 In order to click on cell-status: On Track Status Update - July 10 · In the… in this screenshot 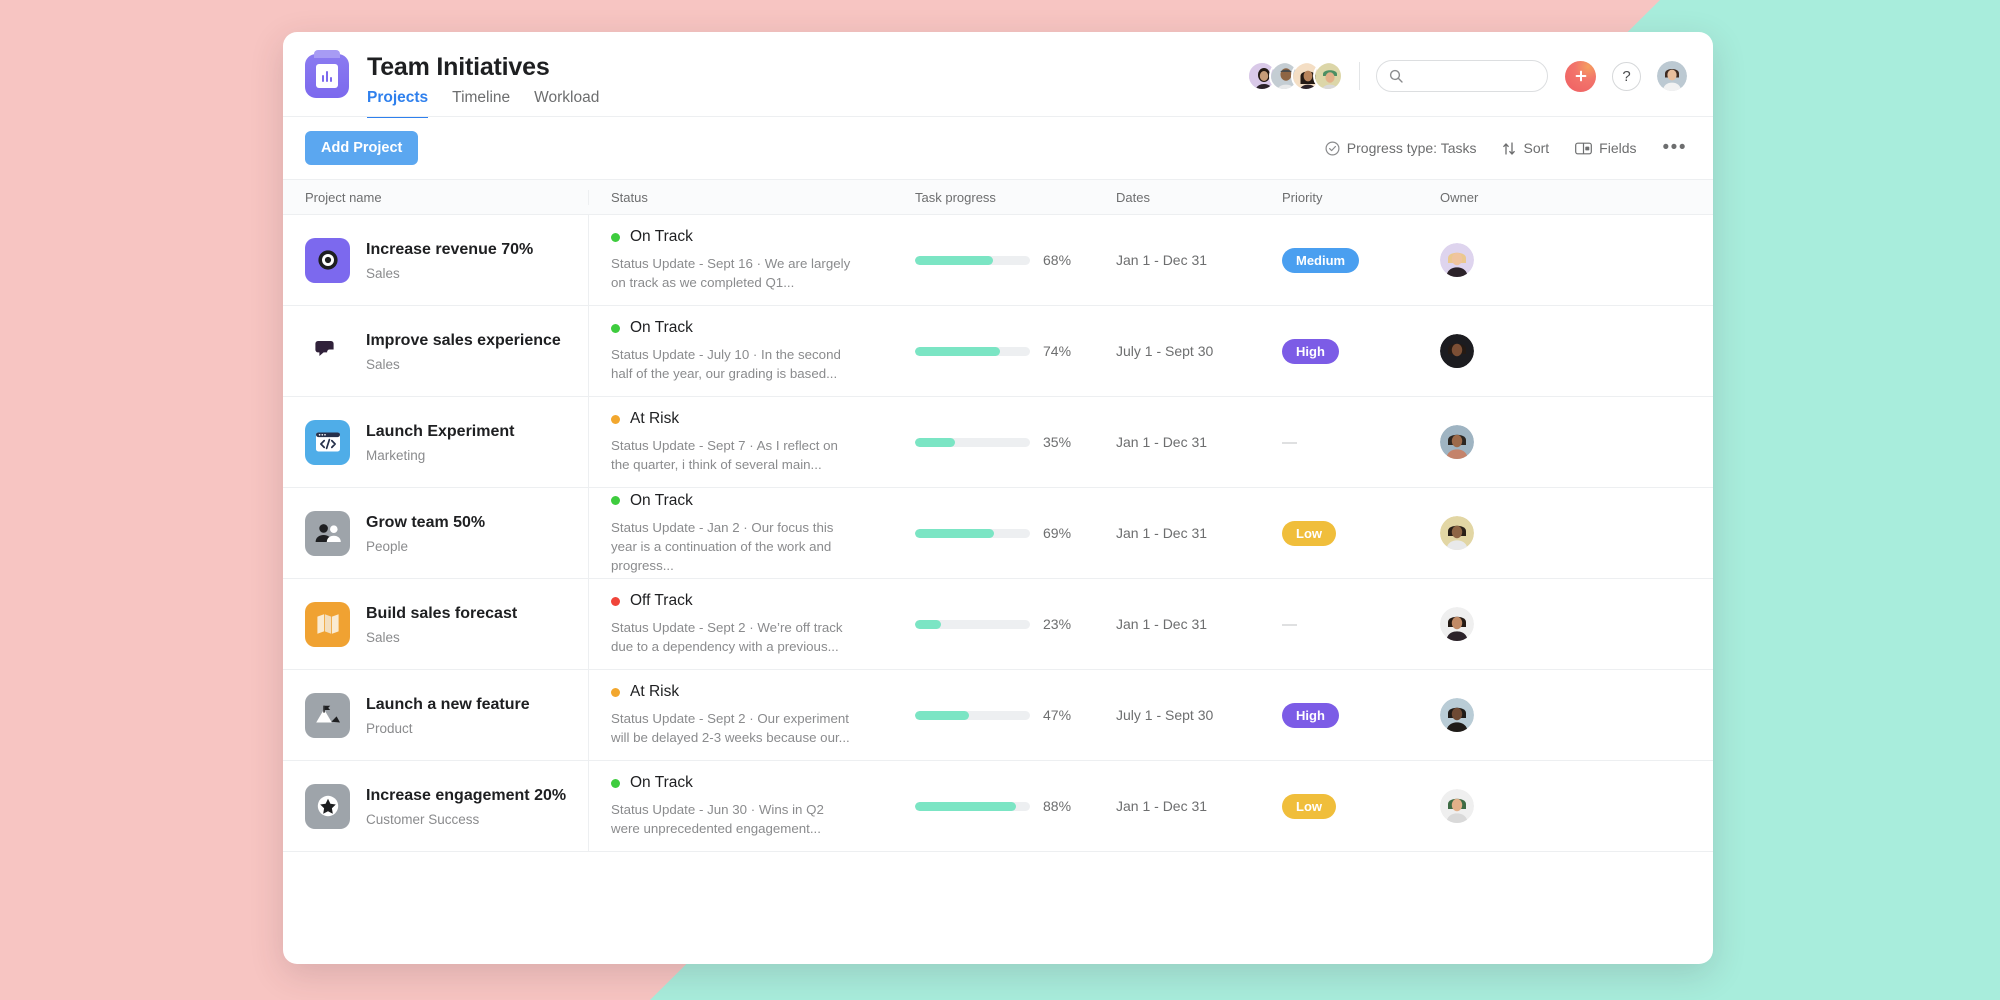, I will do `click(740, 351)`.